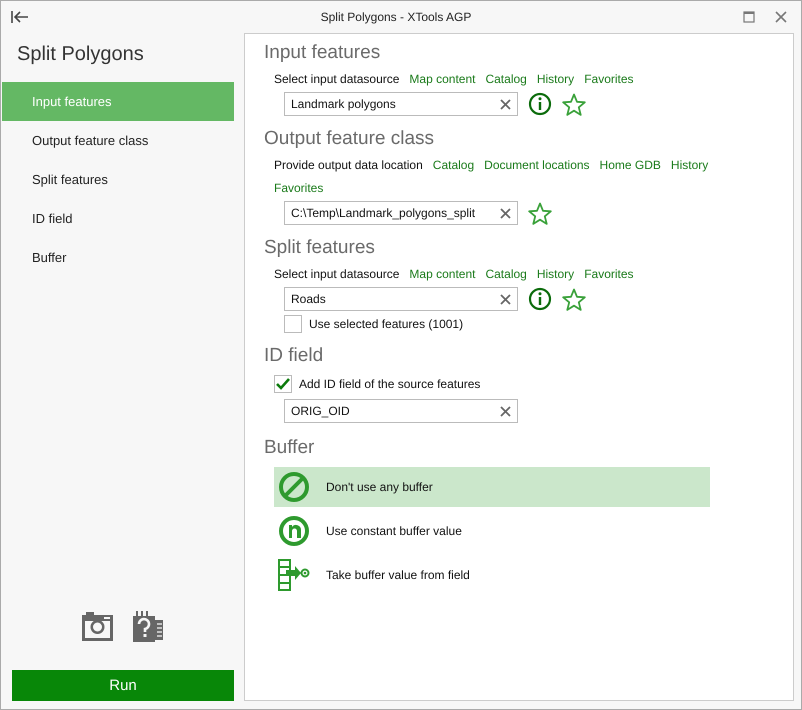 Image resolution: width=802 pixels, height=710 pixels. What do you see at coordinates (749, 17) in the screenshot?
I see `maximize-icon` at bounding box center [749, 17].